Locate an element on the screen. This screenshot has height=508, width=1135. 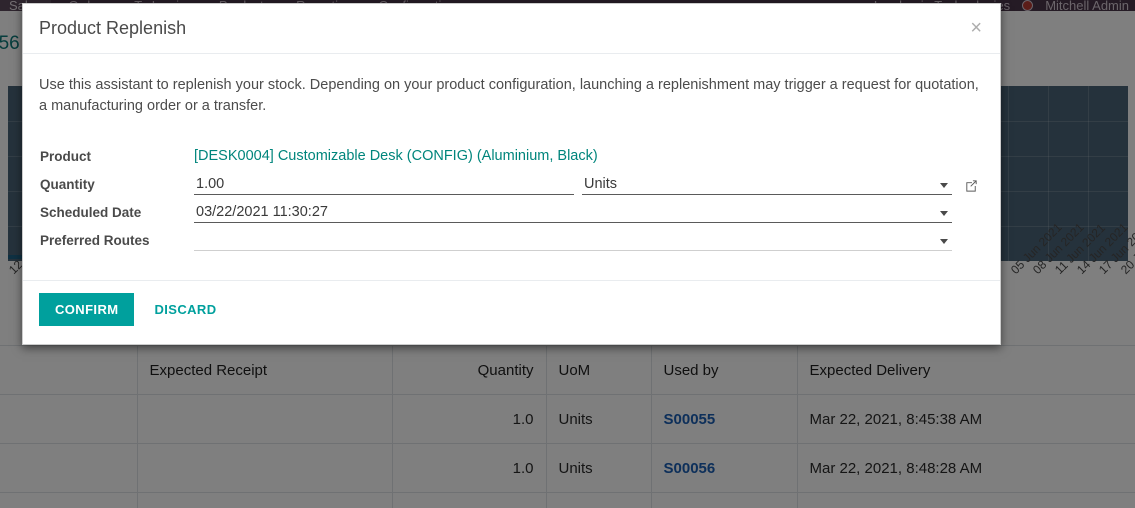
form-row-quantity: Quantity 1.00 Units is located at coordinates (511, 186).